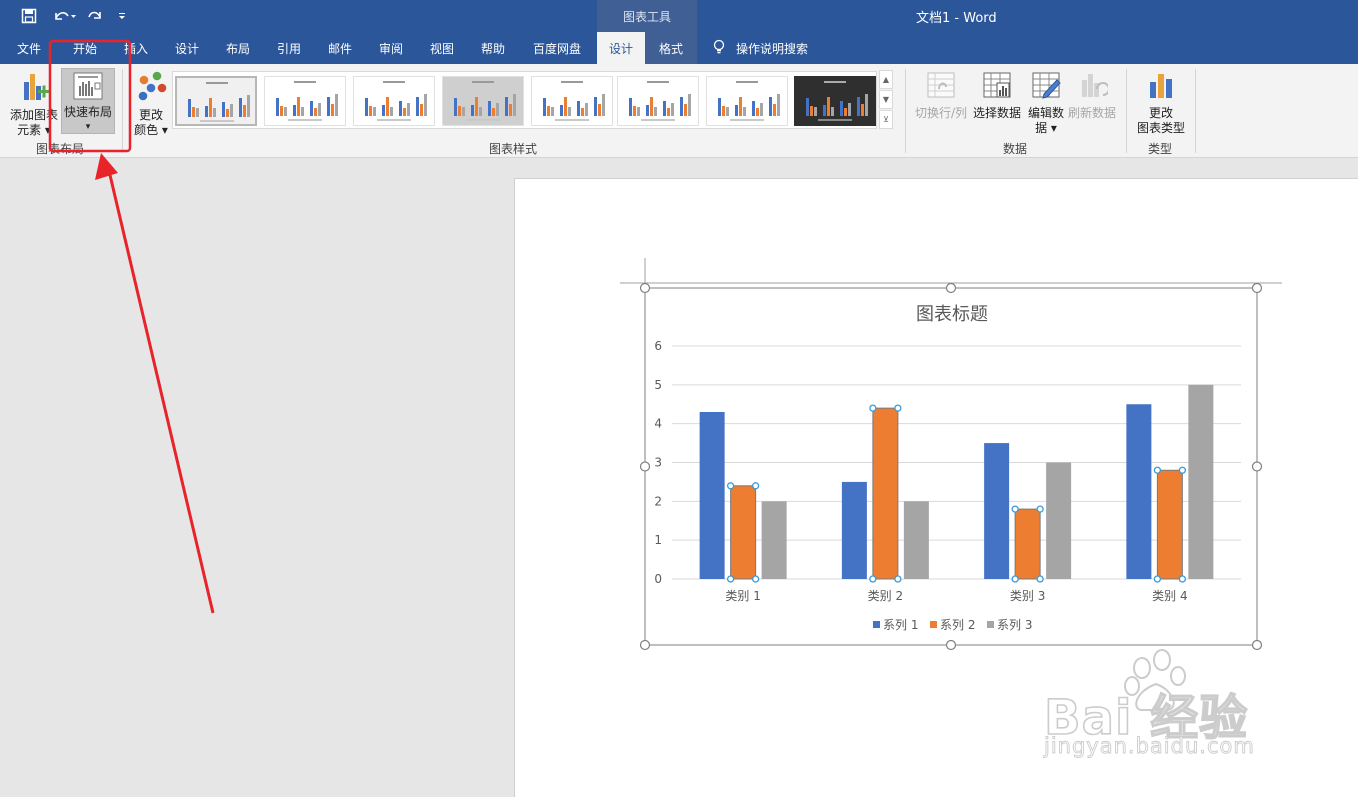 This screenshot has width=1358, height=797. I want to click on tell-me-search: 操作说明搜索, so click(760, 48).